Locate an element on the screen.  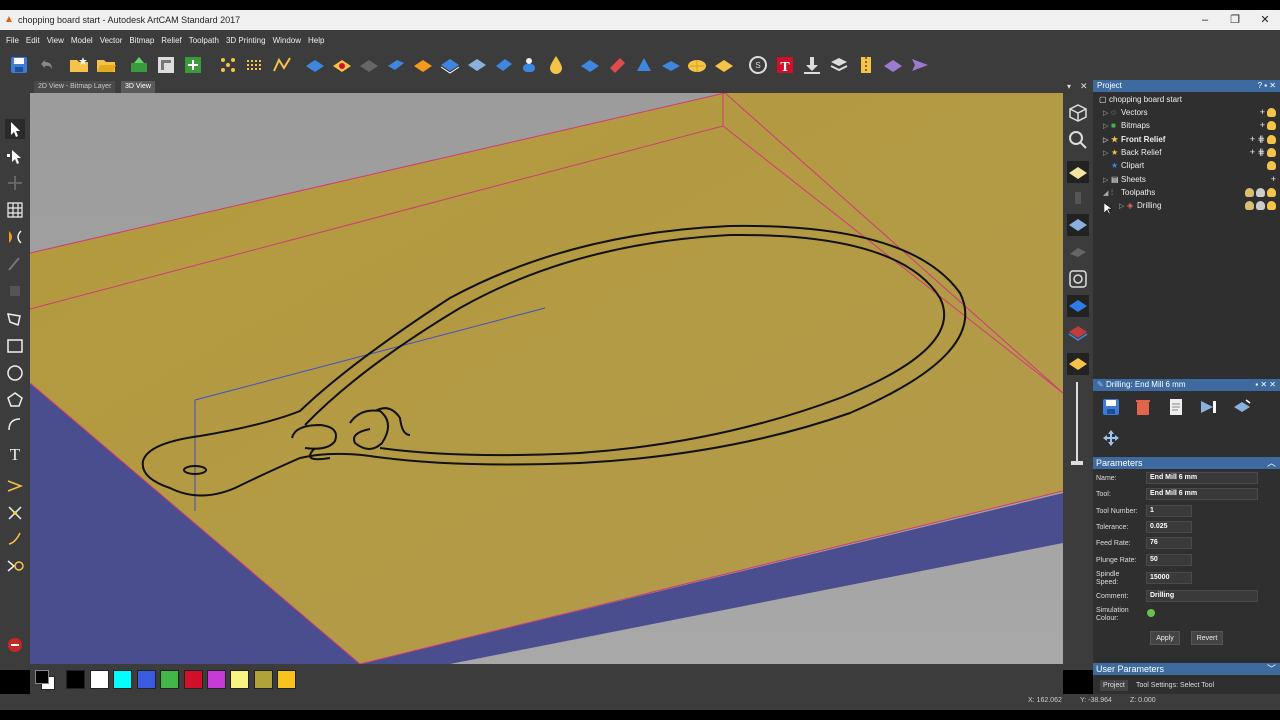
menu-model: Model is located at coordinates (82, 40).